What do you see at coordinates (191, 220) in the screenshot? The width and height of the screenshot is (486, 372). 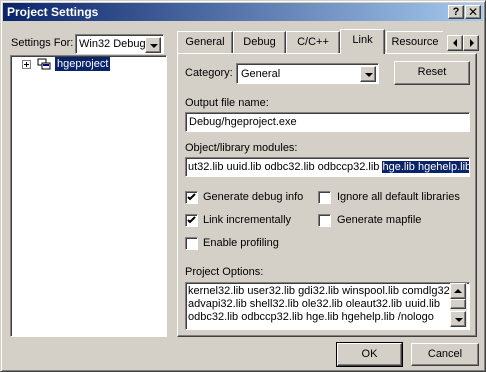 I see `link-incrementally-checkbox` at bounding box center [191, 220].